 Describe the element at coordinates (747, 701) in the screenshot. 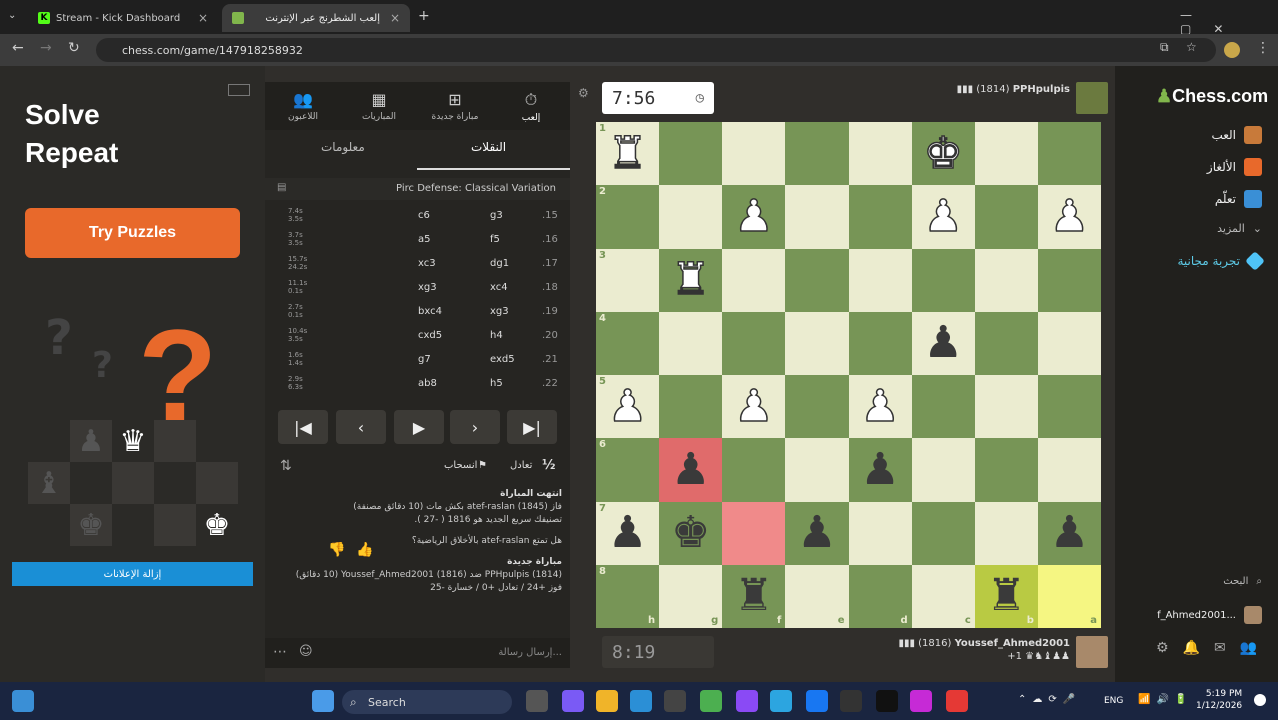

I see `app-icon` at that location.